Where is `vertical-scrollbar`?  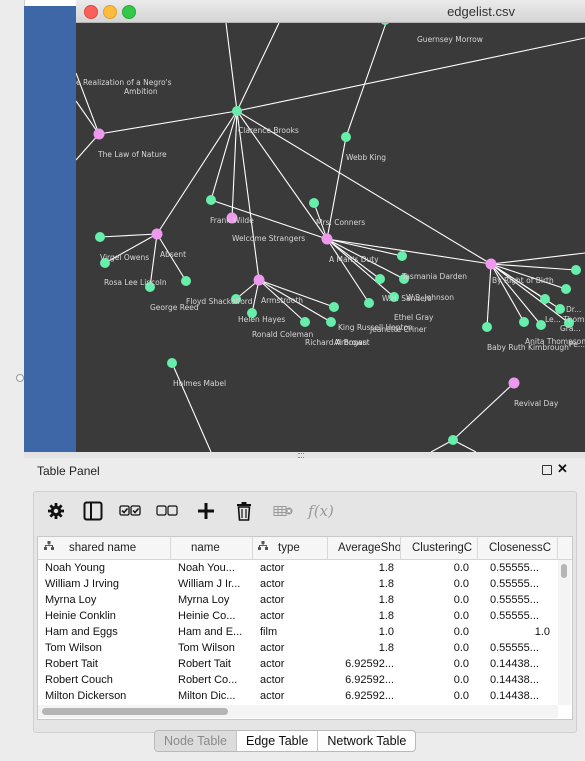 vertical-scrollbar is located at coordinates (564, 632).